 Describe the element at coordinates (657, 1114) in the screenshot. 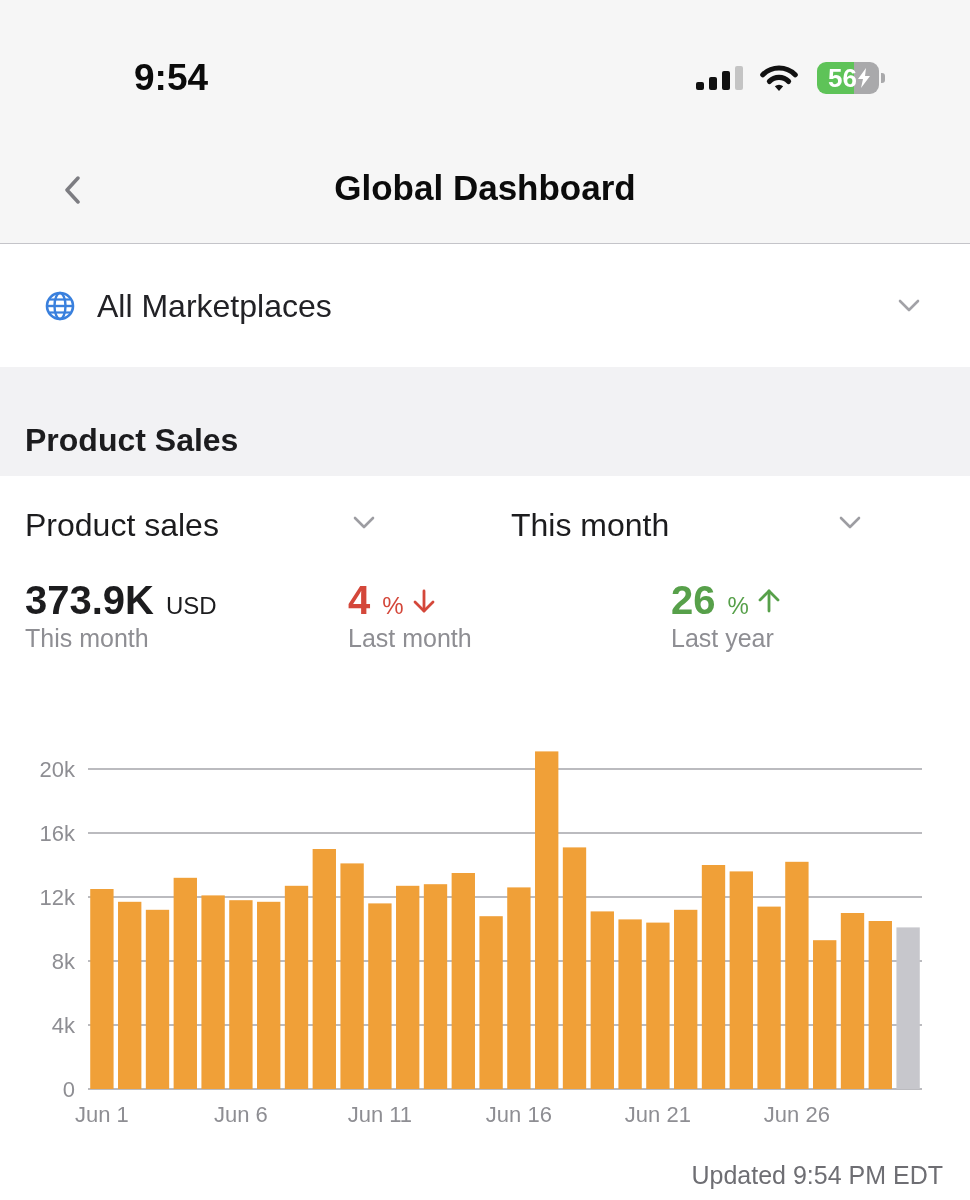

I see `x-axis-label: Jun 21` at that location.